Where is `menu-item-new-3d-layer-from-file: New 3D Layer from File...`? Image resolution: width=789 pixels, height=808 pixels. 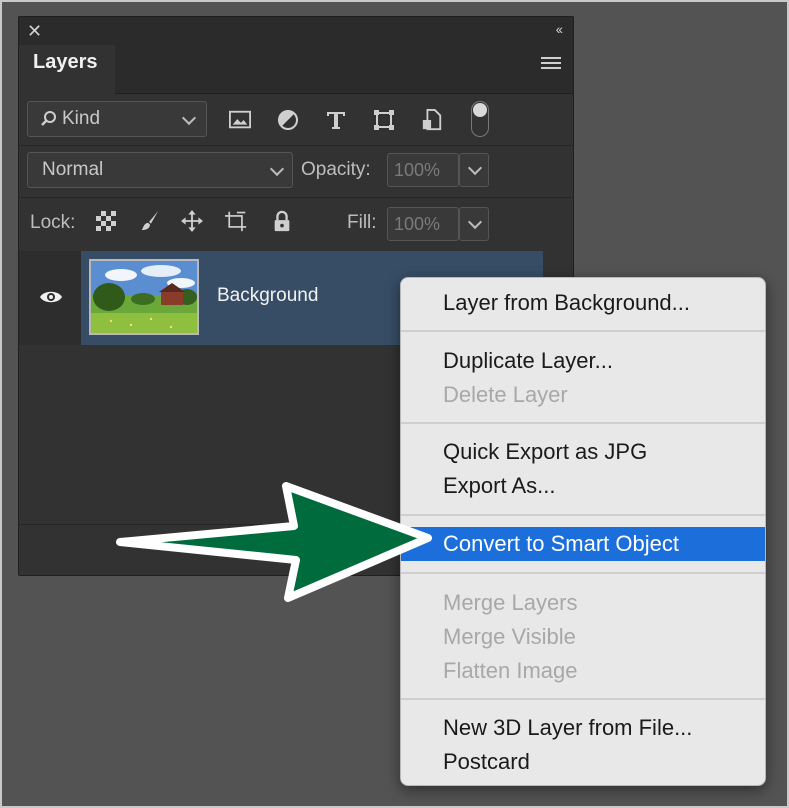
menu-item-new-3d-layer-from-file: New 3D Layer from File... is located at coordinates (583, 728).